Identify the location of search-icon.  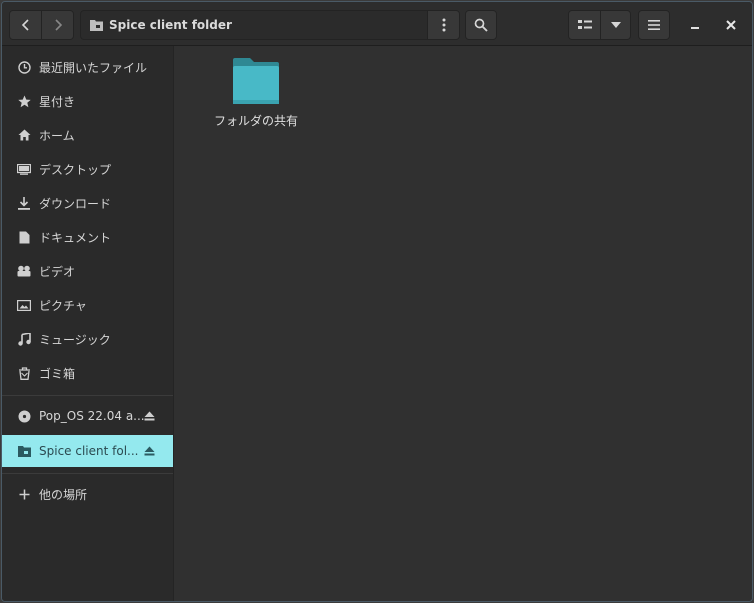
(481, 25).